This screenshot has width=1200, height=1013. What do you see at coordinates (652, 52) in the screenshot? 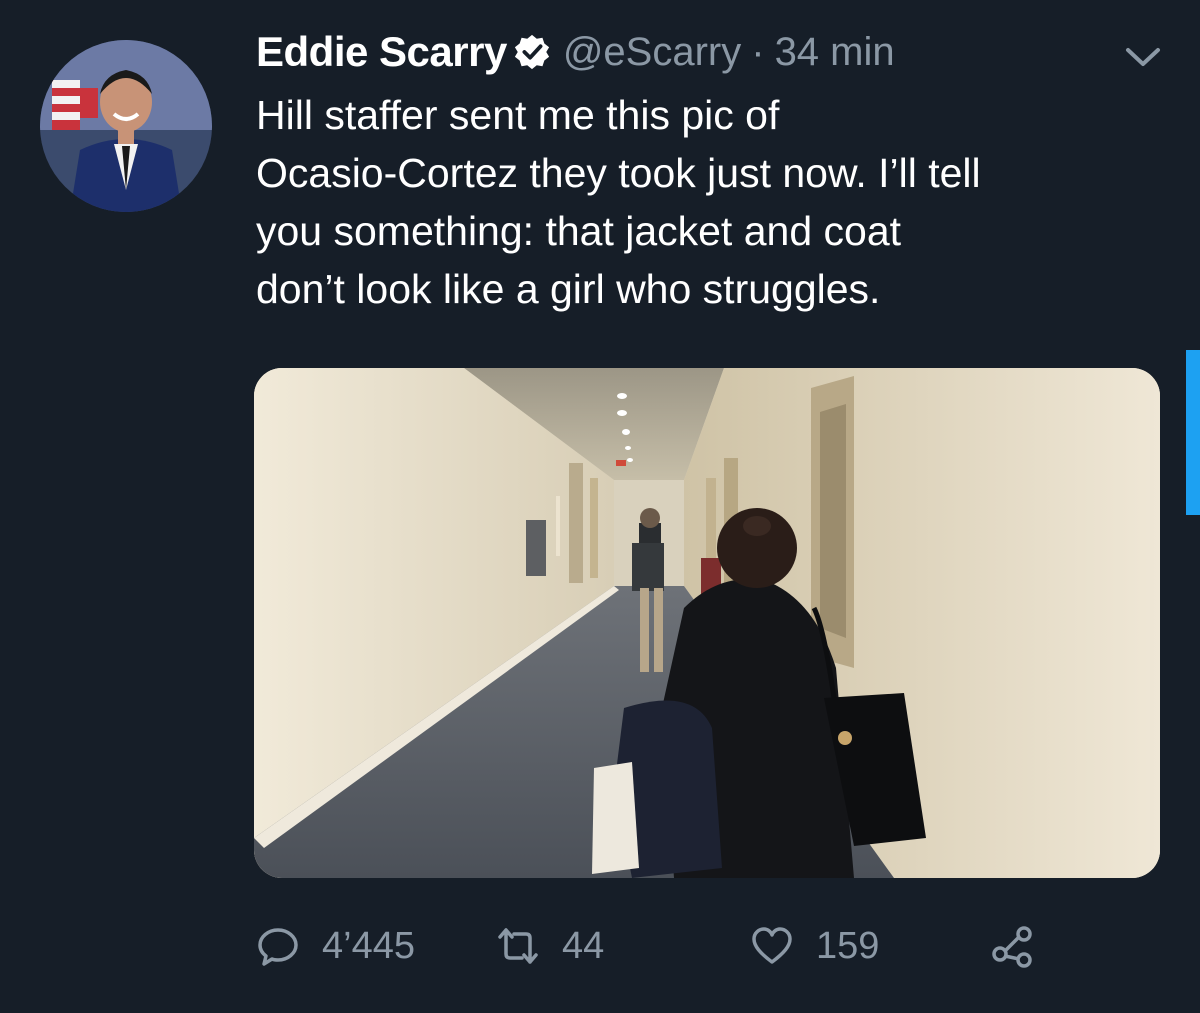
I see `author-handle: @eScarry` at bounding box center [652, 52].